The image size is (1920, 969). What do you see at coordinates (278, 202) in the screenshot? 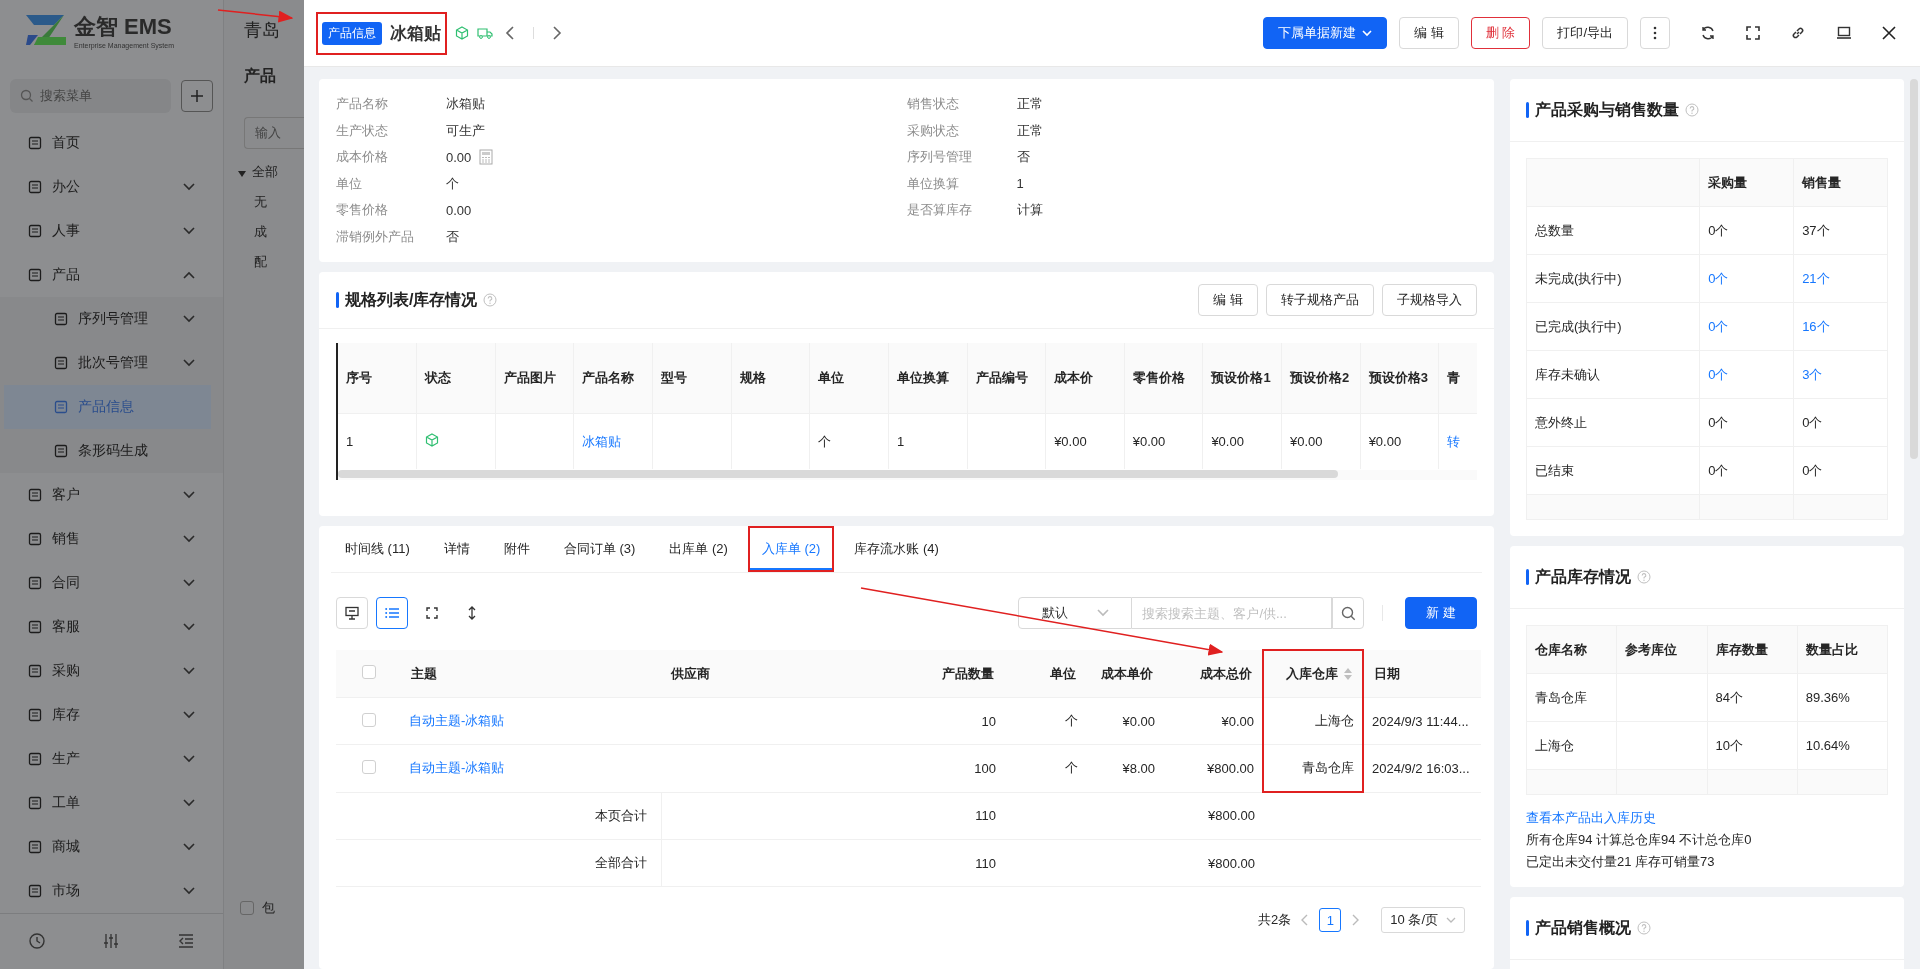
I see `tree-node: 无` at bounding box center [278, 202].